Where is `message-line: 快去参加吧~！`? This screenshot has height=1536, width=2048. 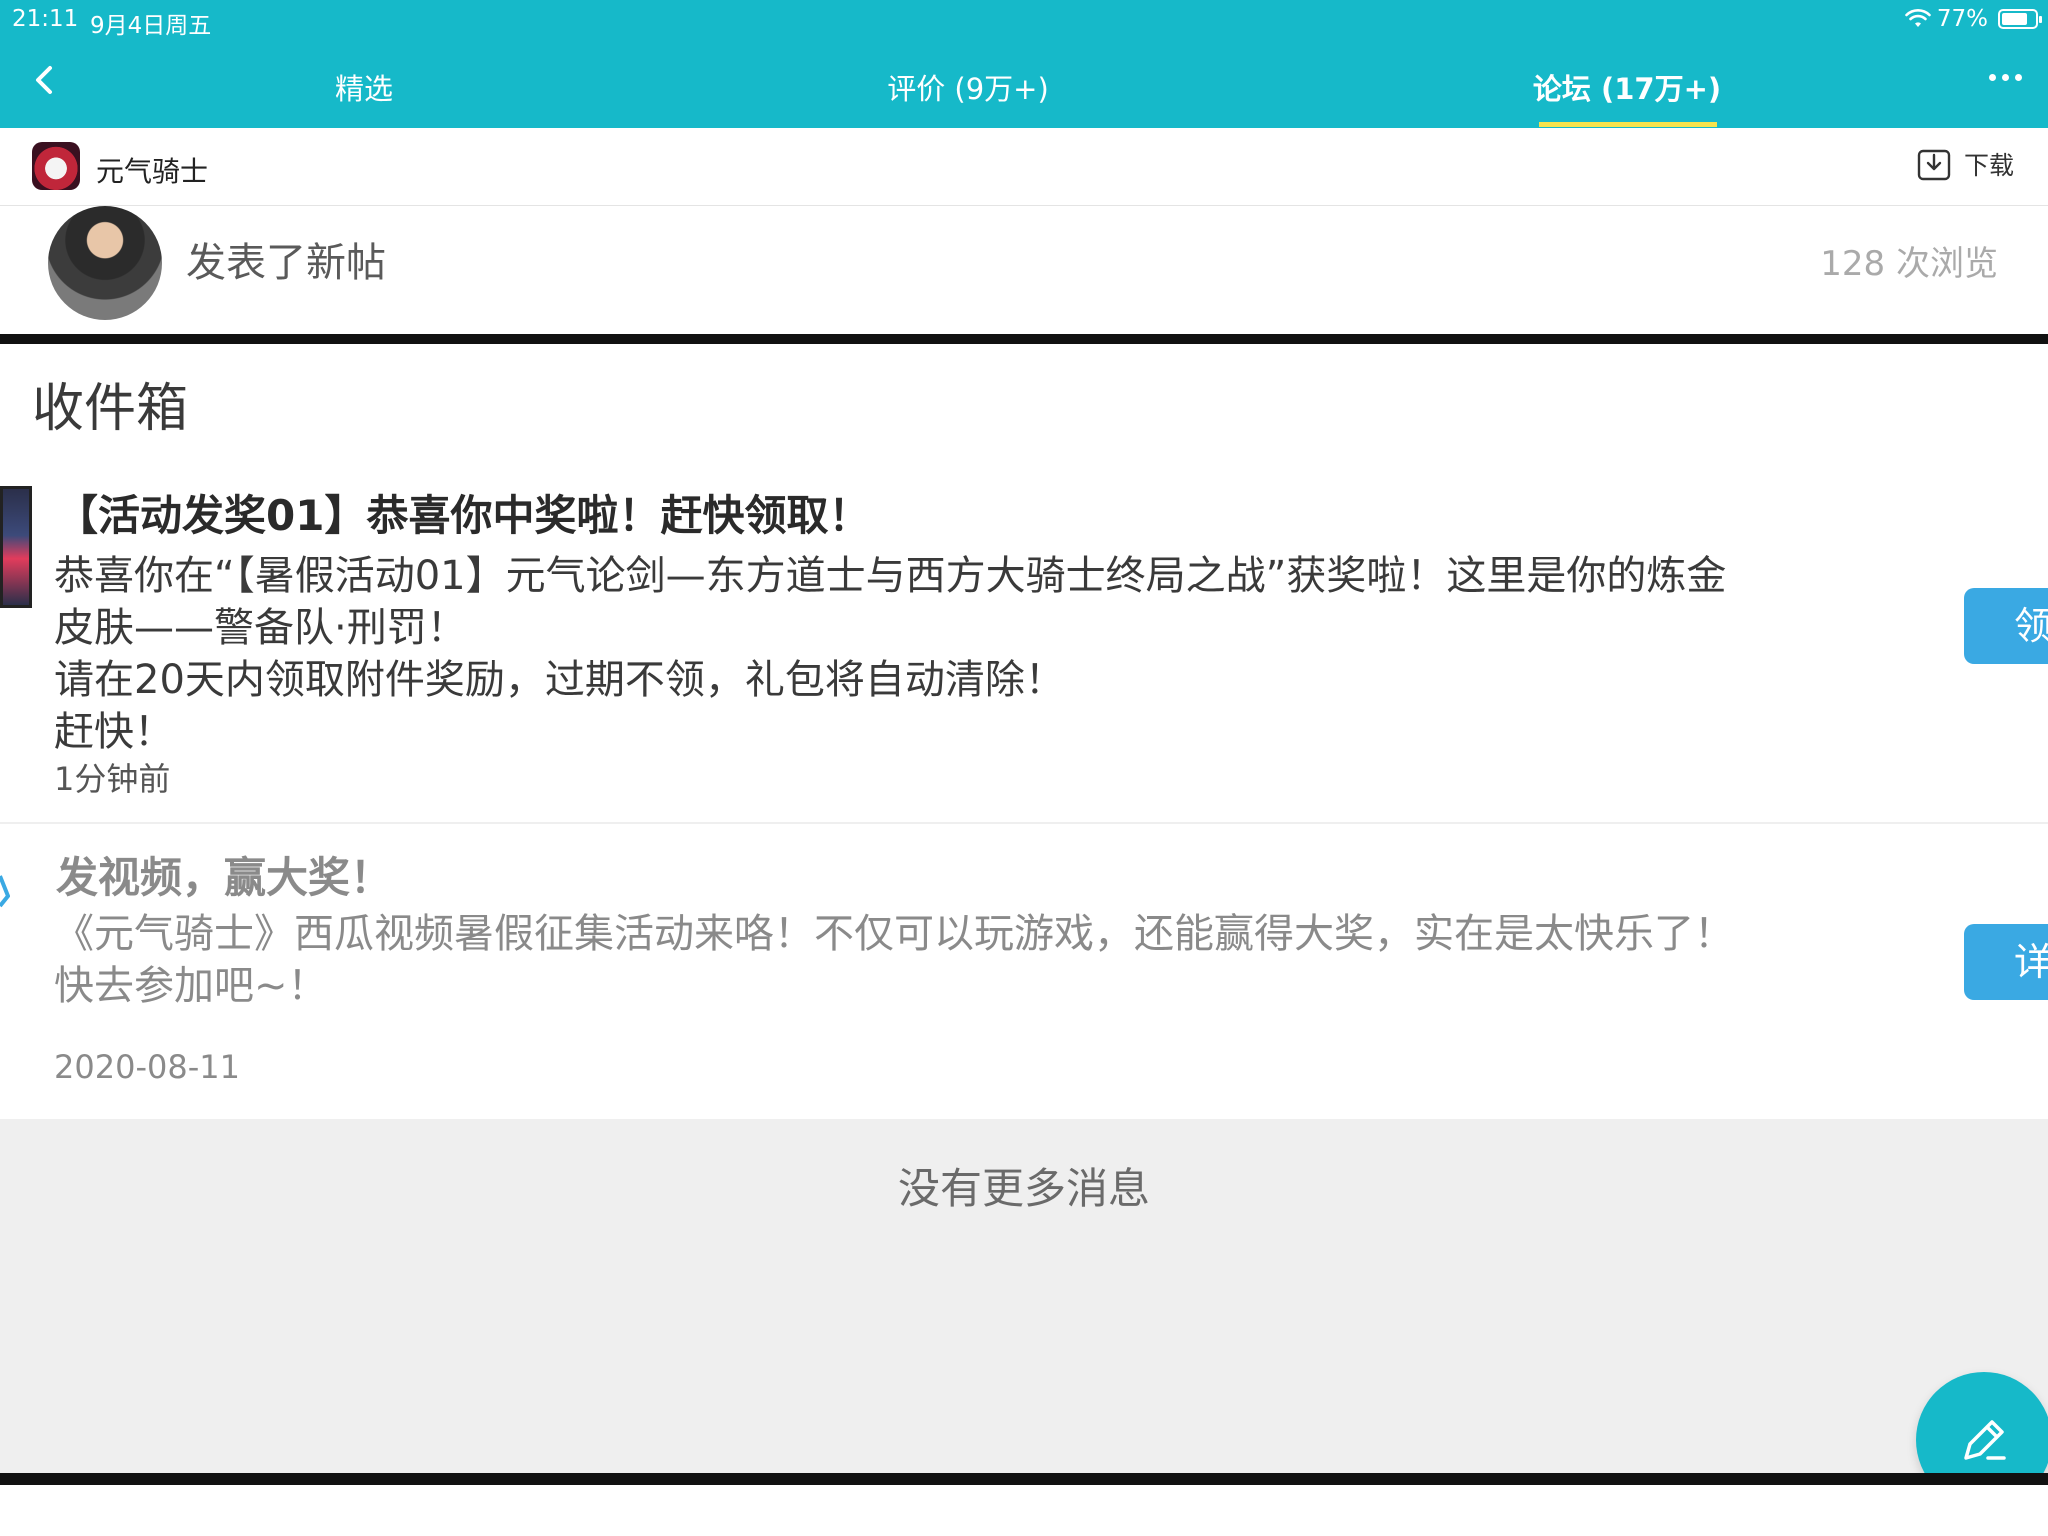 message-line: 快去参加吧~！ is located at coordinates (191, 986).